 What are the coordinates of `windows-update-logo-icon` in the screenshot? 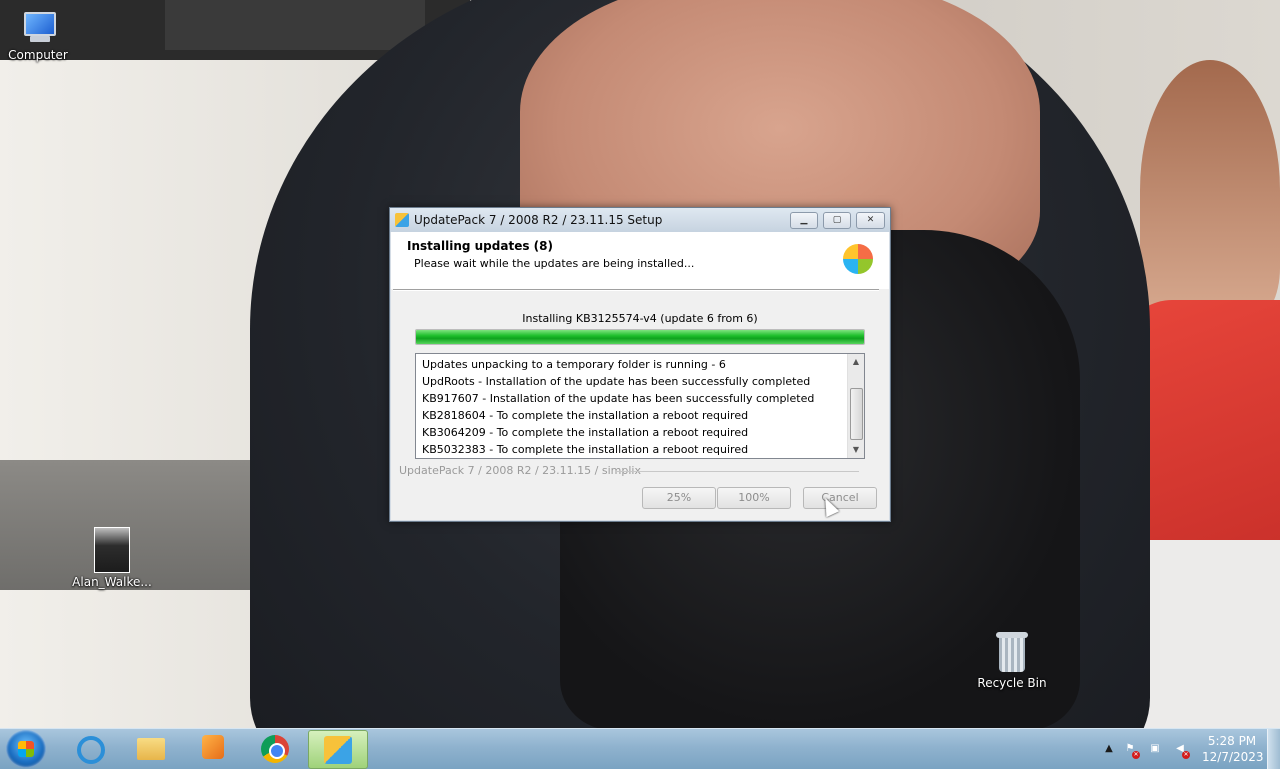 It's located at (858, 259).